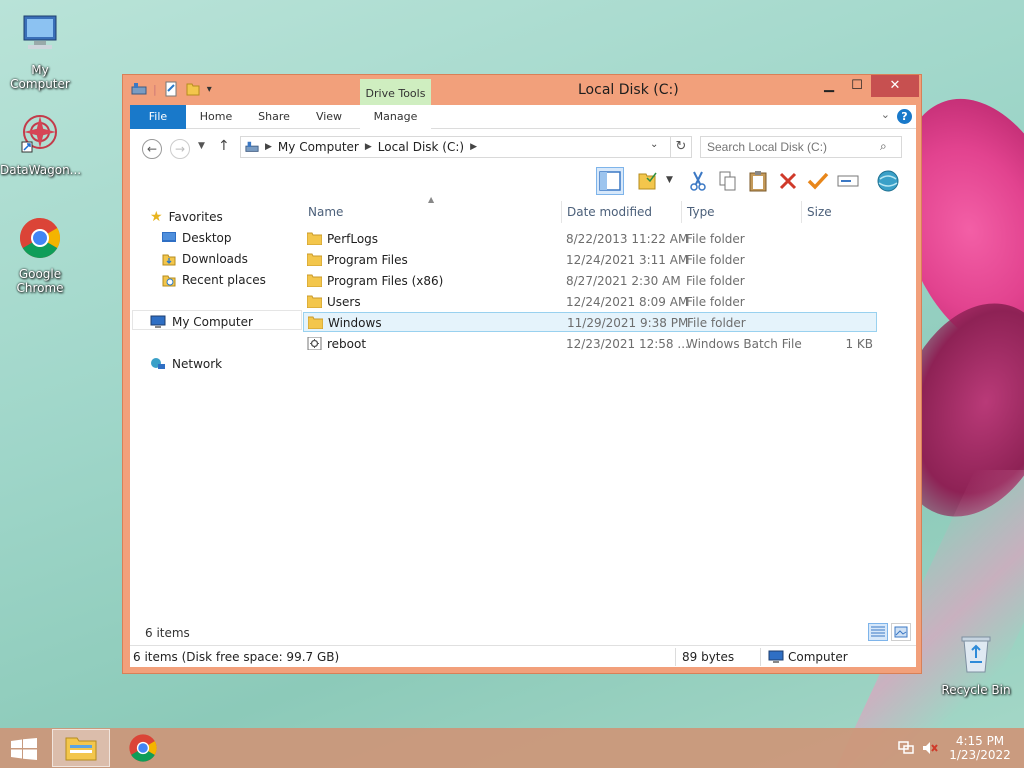  Describe the element at coordinates (698, 181) in the screenshot. I see `cut-button` at that location.